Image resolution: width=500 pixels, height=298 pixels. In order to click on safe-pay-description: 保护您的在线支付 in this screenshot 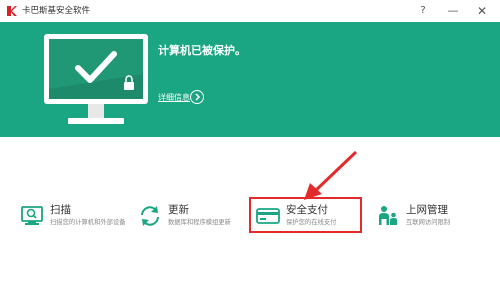, I will do `click(311, 222)`.